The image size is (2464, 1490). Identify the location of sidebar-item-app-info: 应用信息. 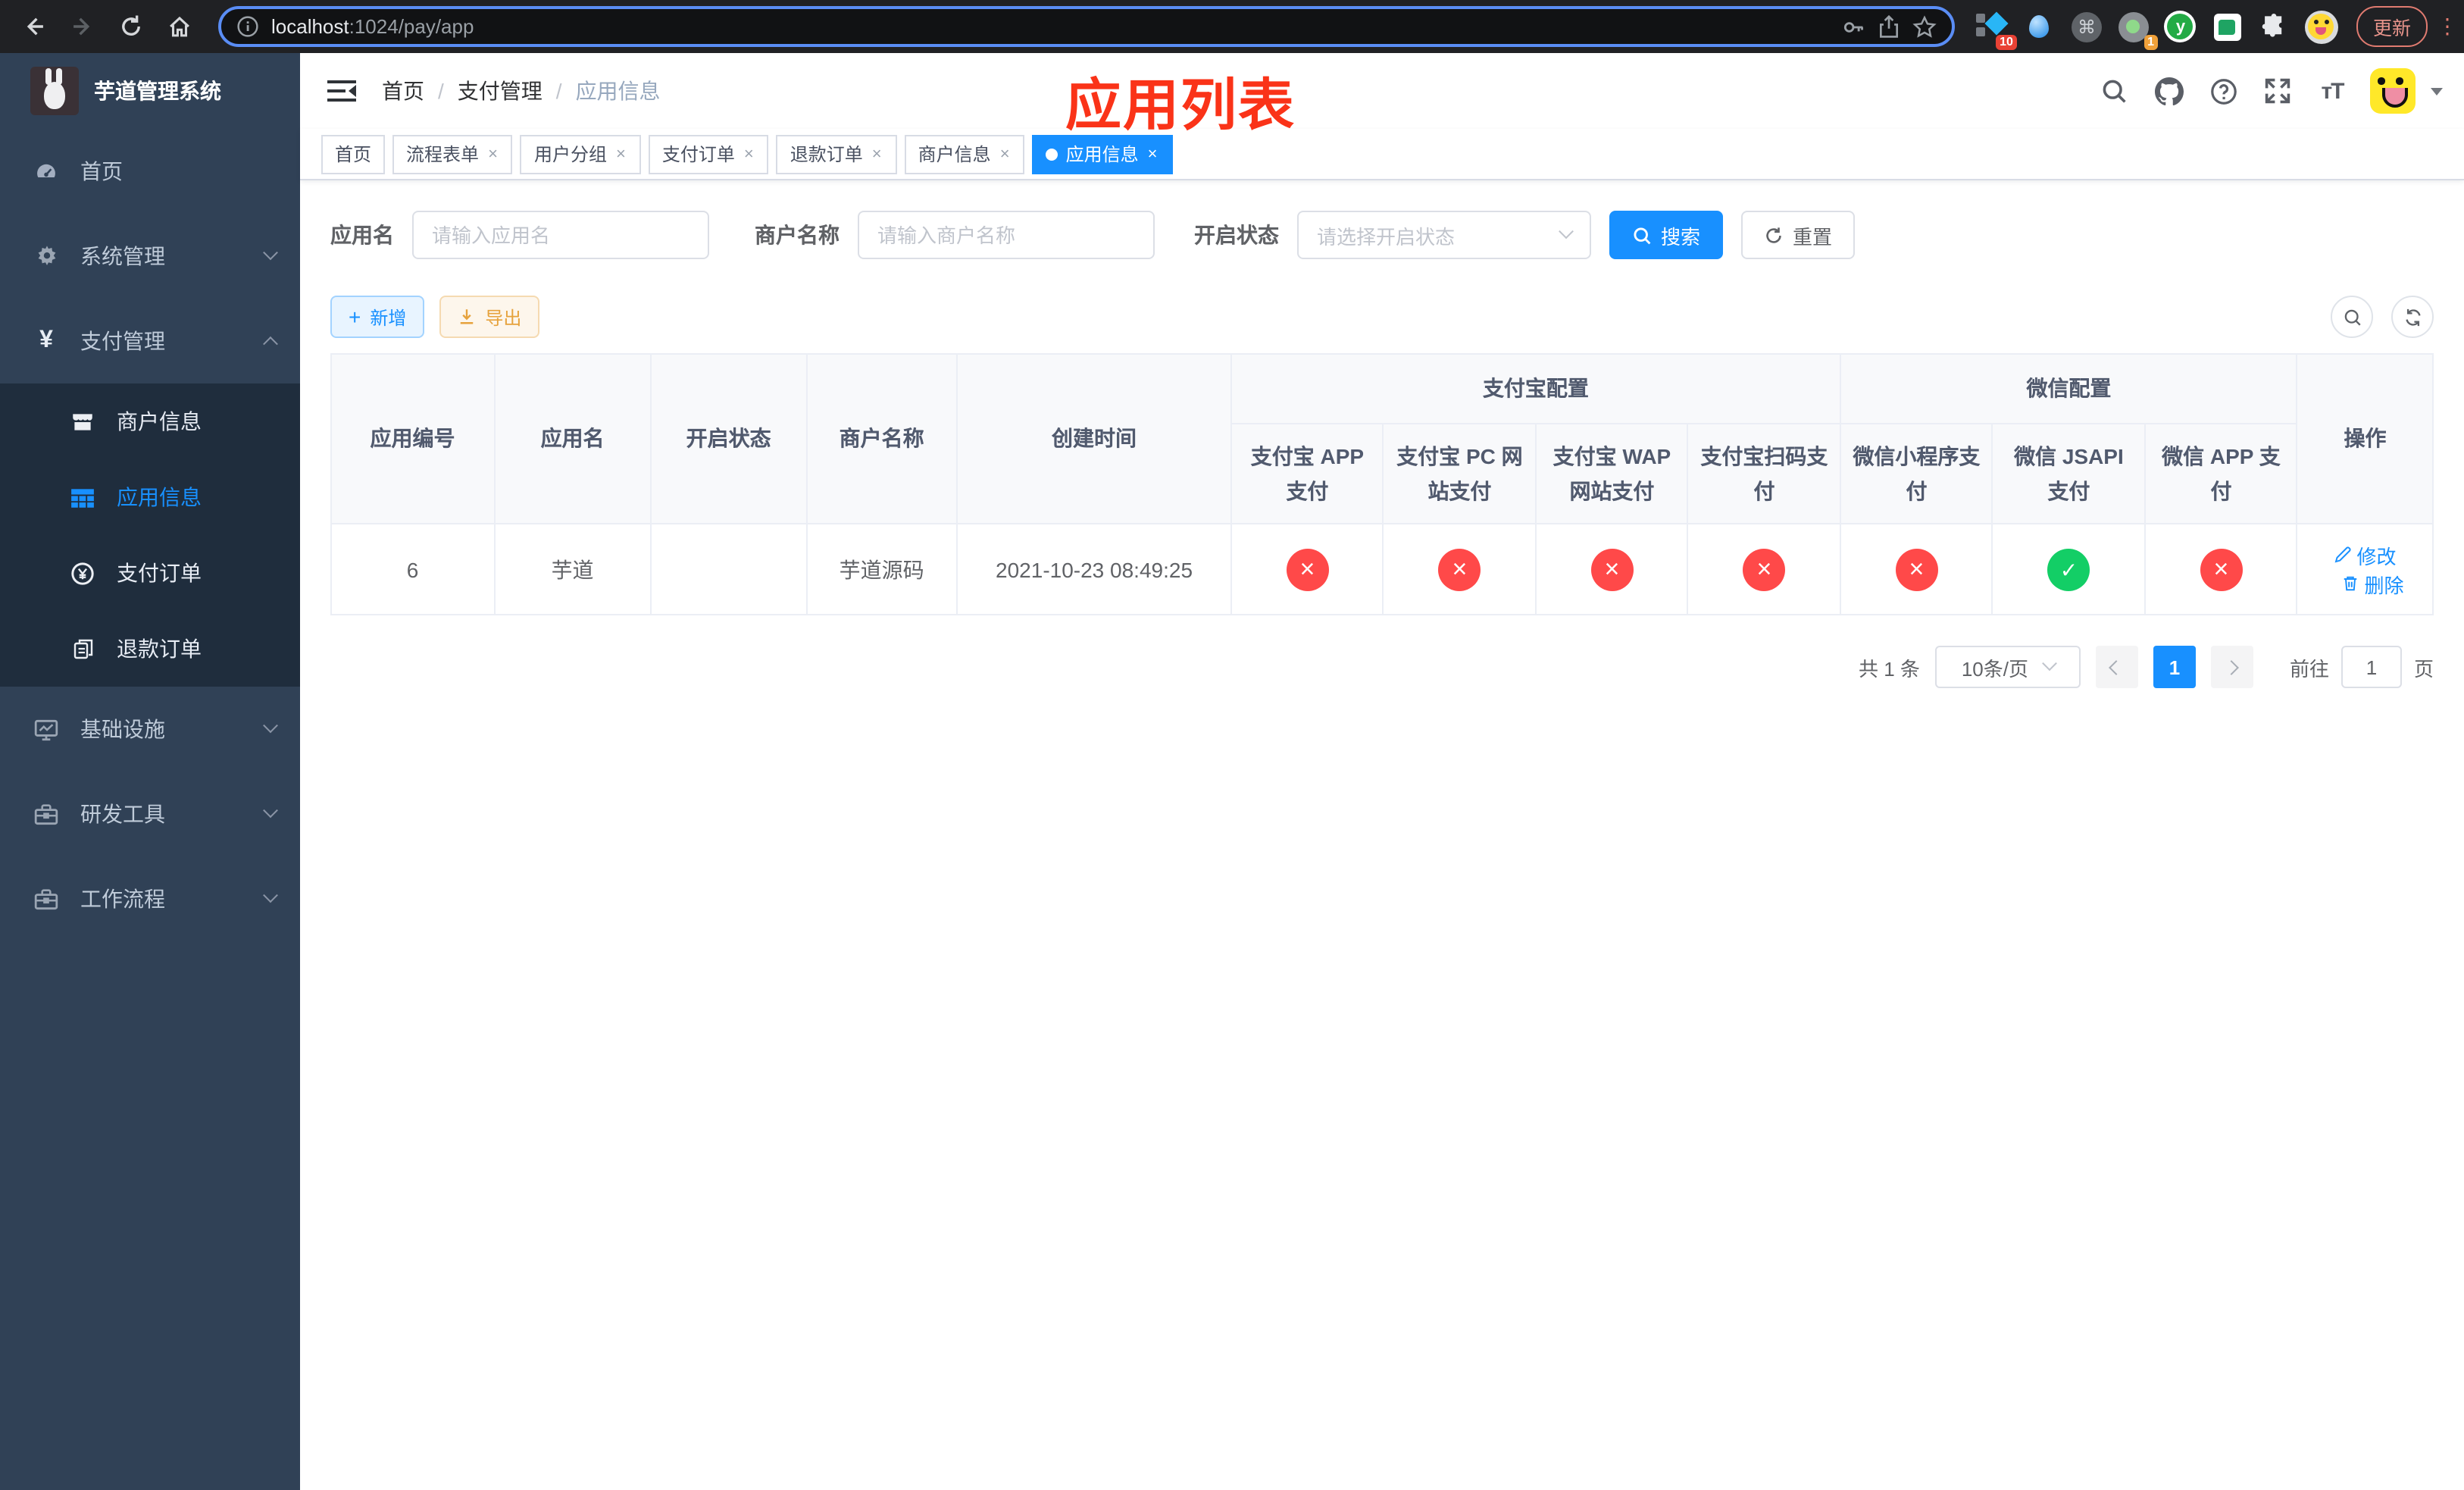
(150, 497).